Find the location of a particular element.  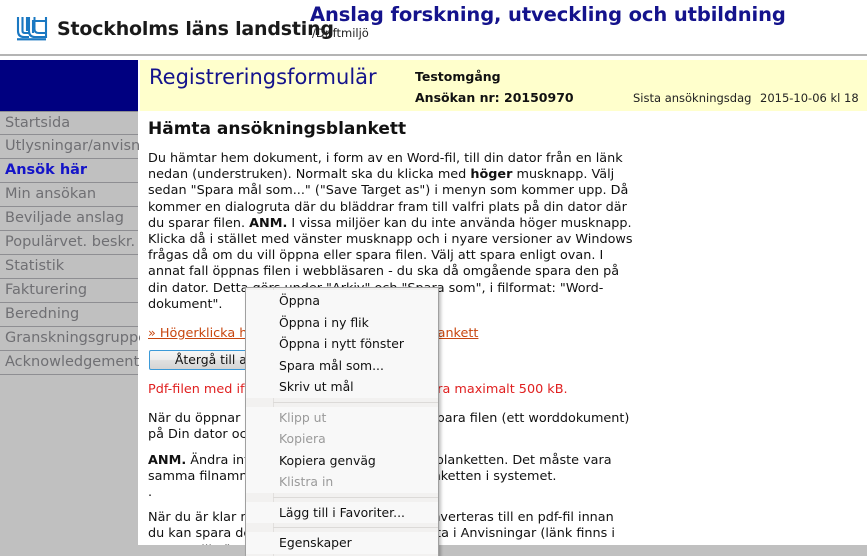

sidebar-item-utlysningar-anvisn: Utlysningar/anvisn. is located at coordinates (72, 147).